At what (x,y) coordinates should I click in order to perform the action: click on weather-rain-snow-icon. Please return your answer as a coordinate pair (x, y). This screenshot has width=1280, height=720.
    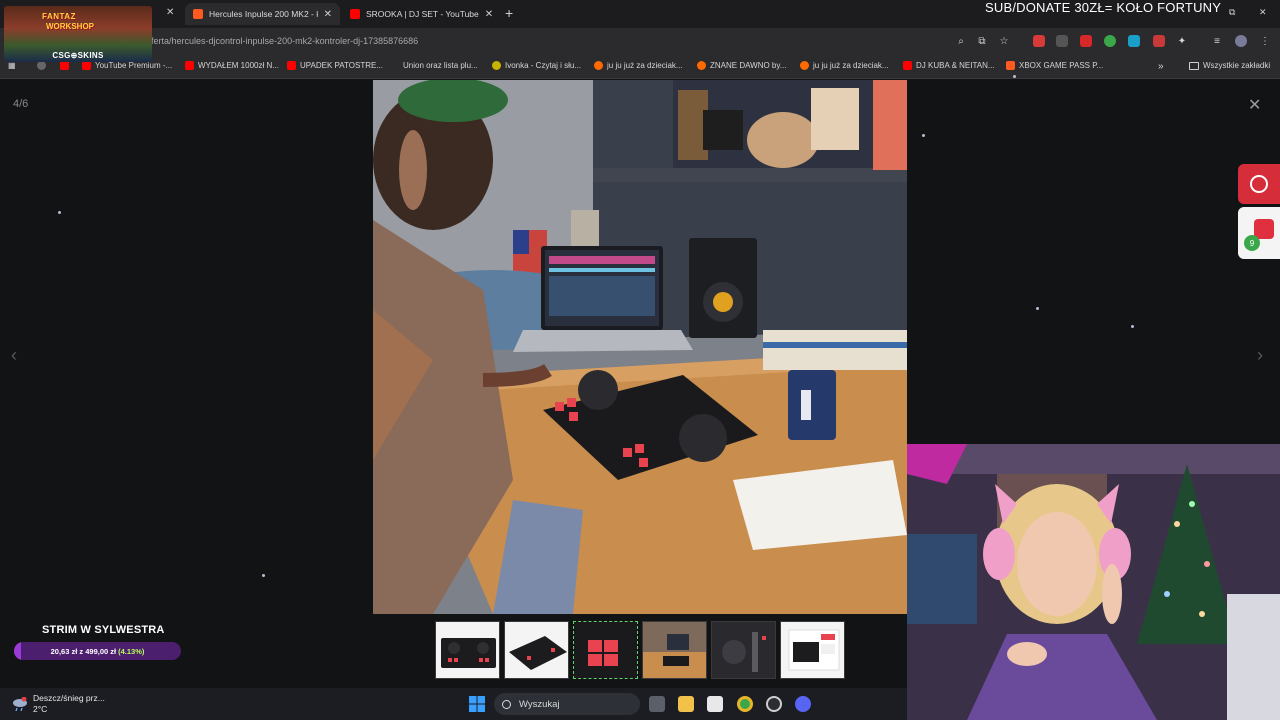
    Looking at the image, I should click on (20, 704).